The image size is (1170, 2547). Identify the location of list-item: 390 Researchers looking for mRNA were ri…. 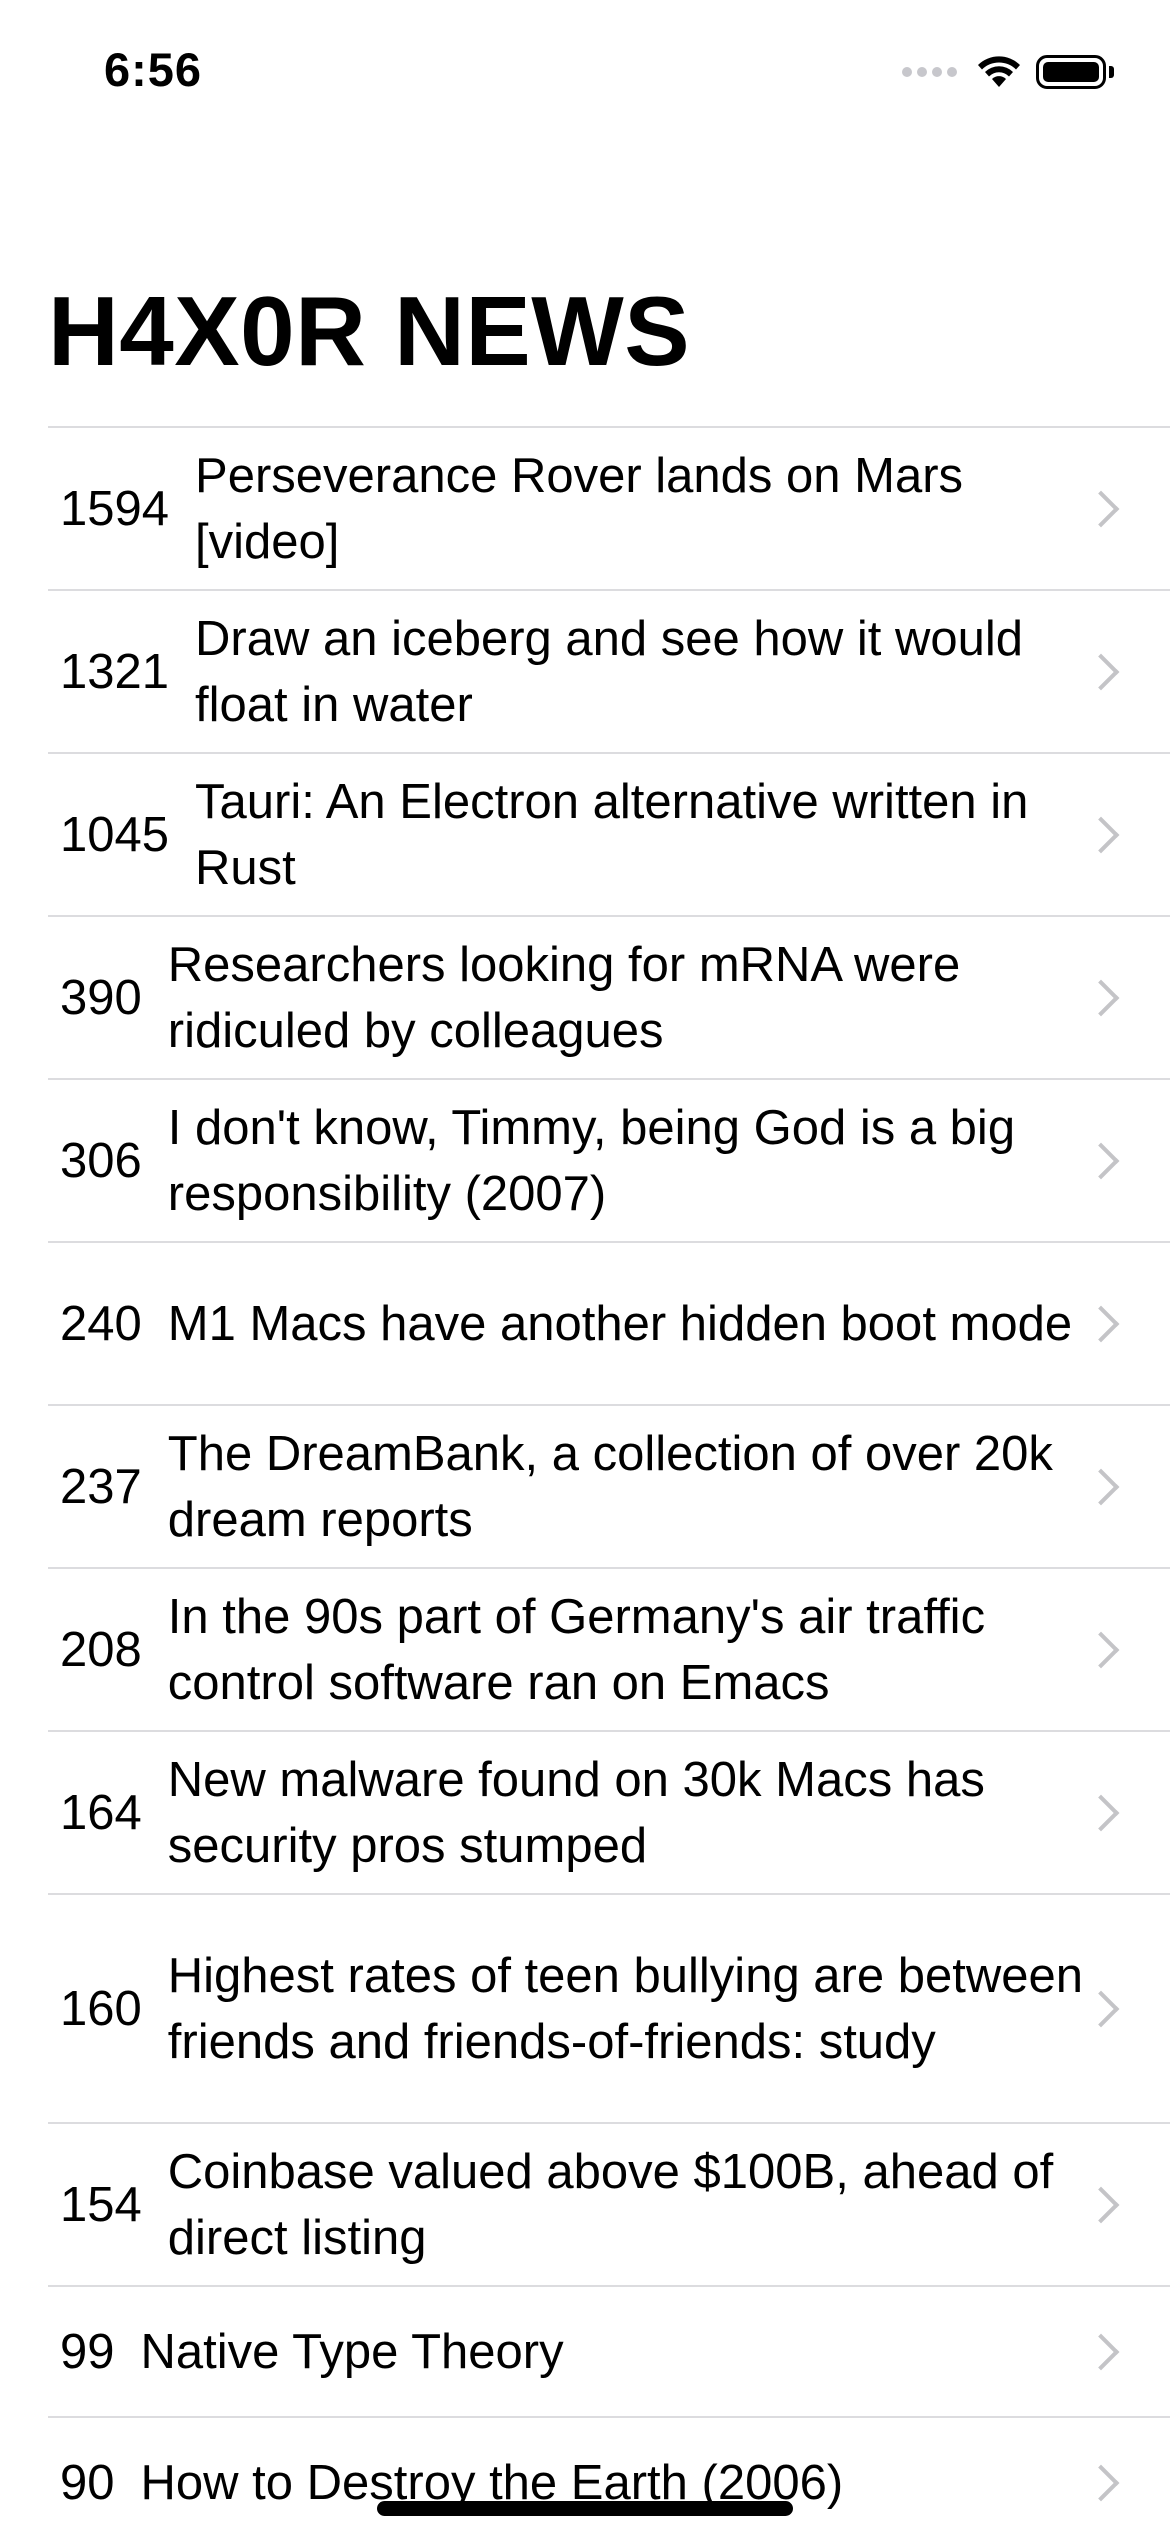
(609, 996).